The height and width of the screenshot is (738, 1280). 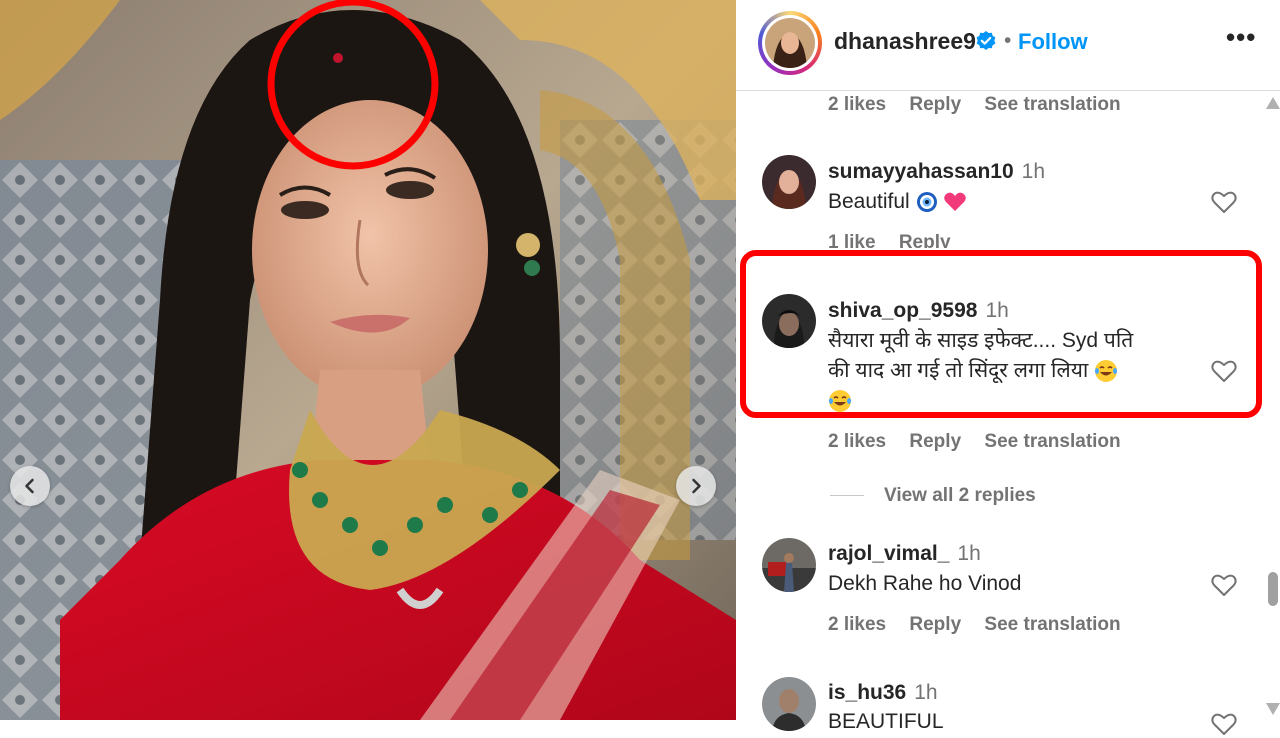 I want to click on carousel-next-button, so click(x=696, y=486).